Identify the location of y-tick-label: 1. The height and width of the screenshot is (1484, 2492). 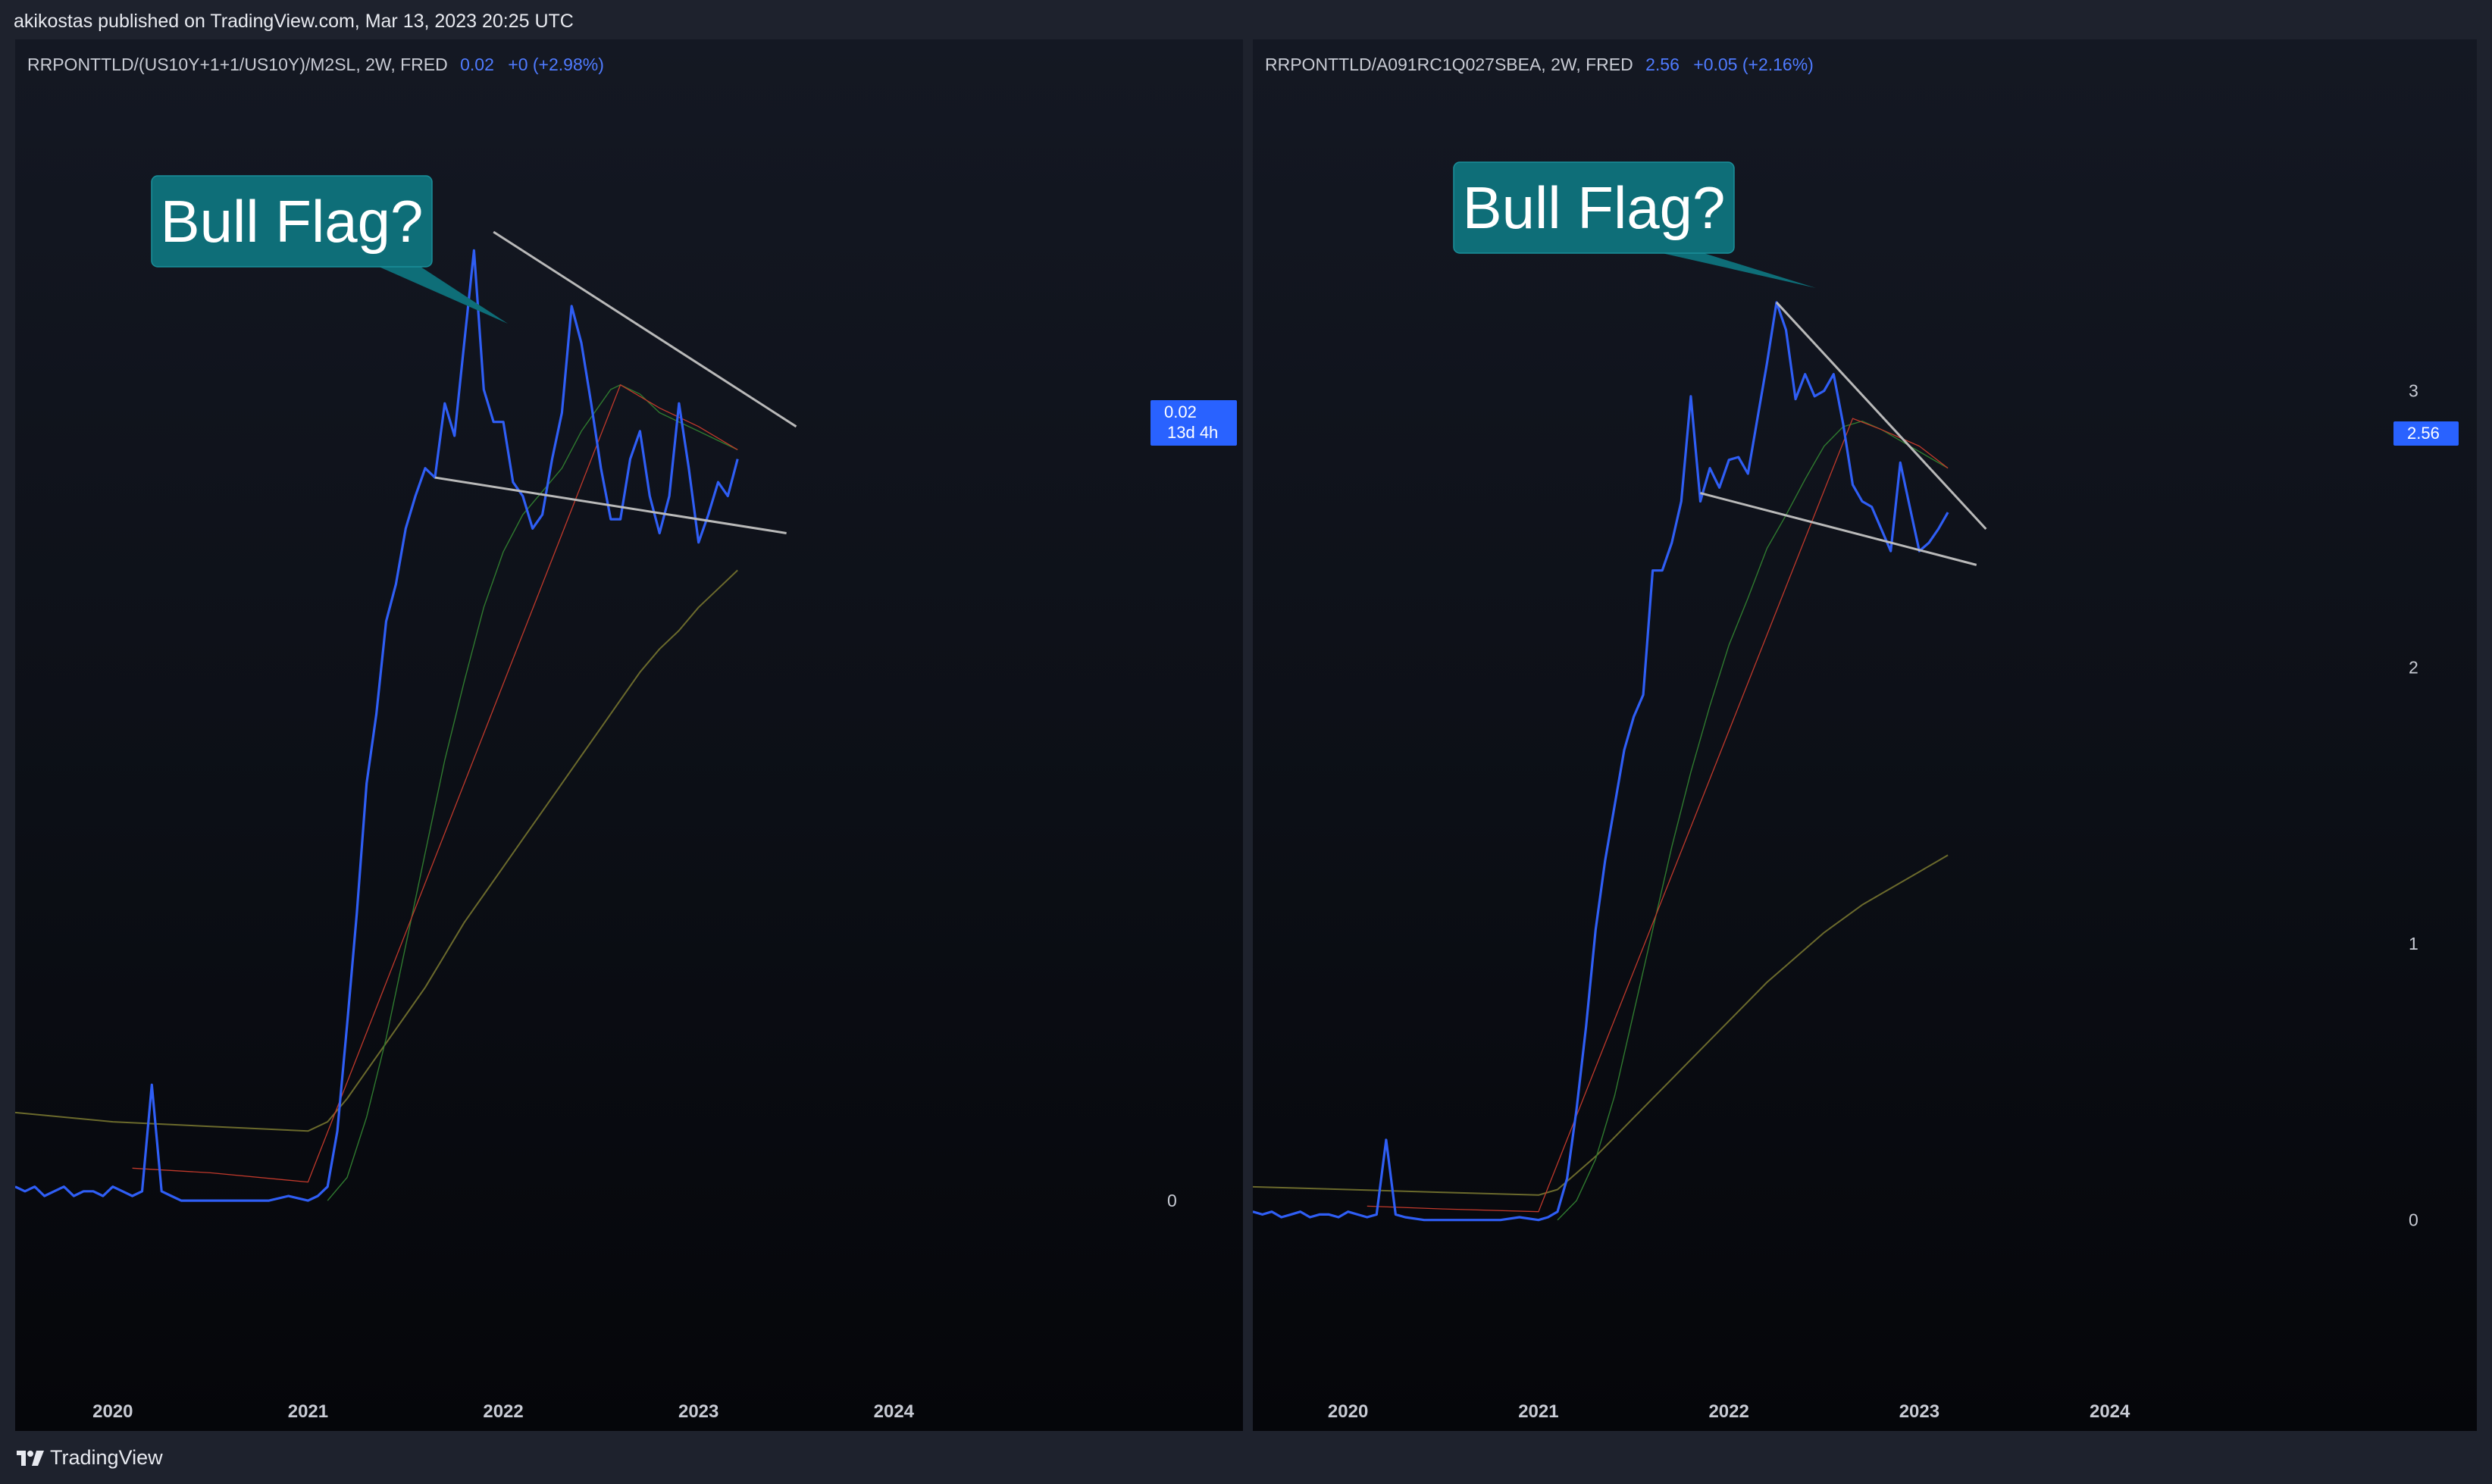
(2413, 944).